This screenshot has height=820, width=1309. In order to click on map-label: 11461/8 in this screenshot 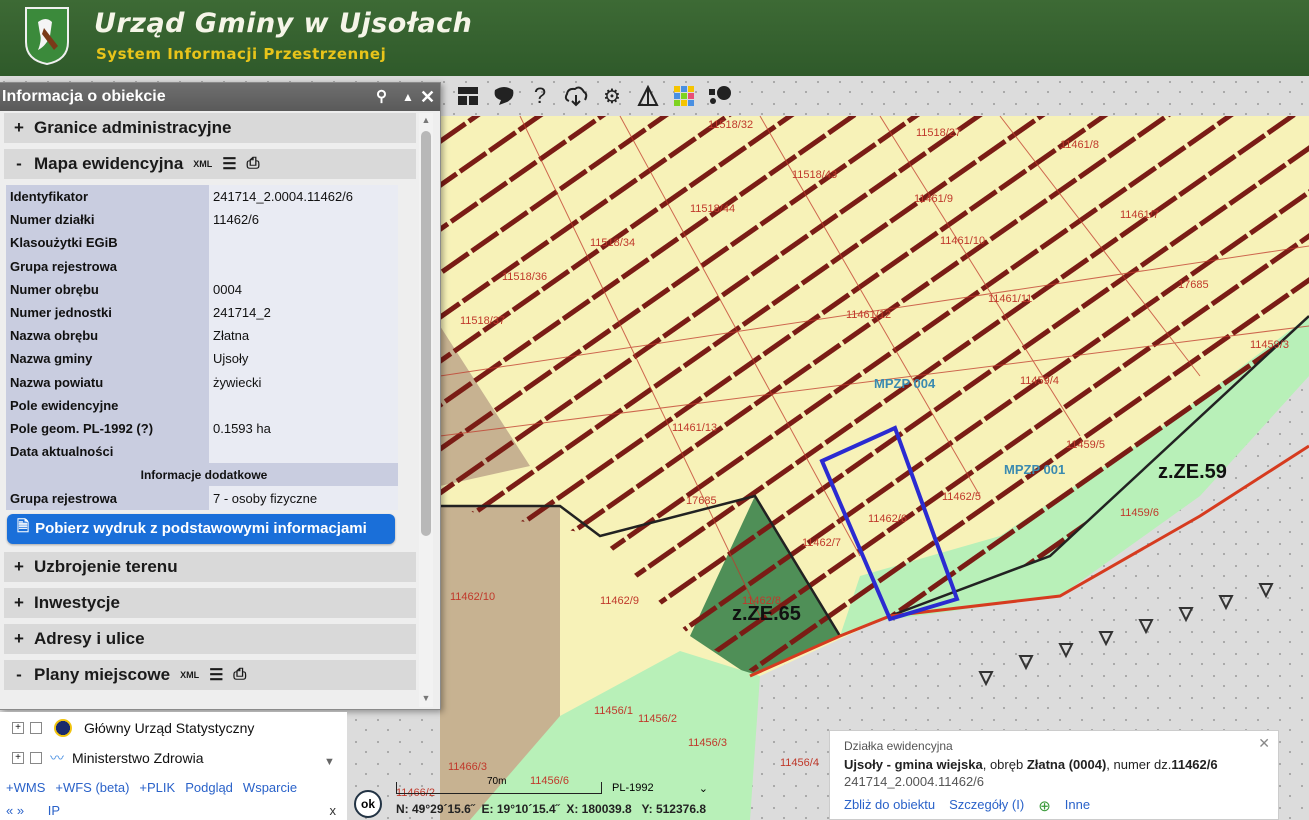, I will do `click(1079, 145)`.